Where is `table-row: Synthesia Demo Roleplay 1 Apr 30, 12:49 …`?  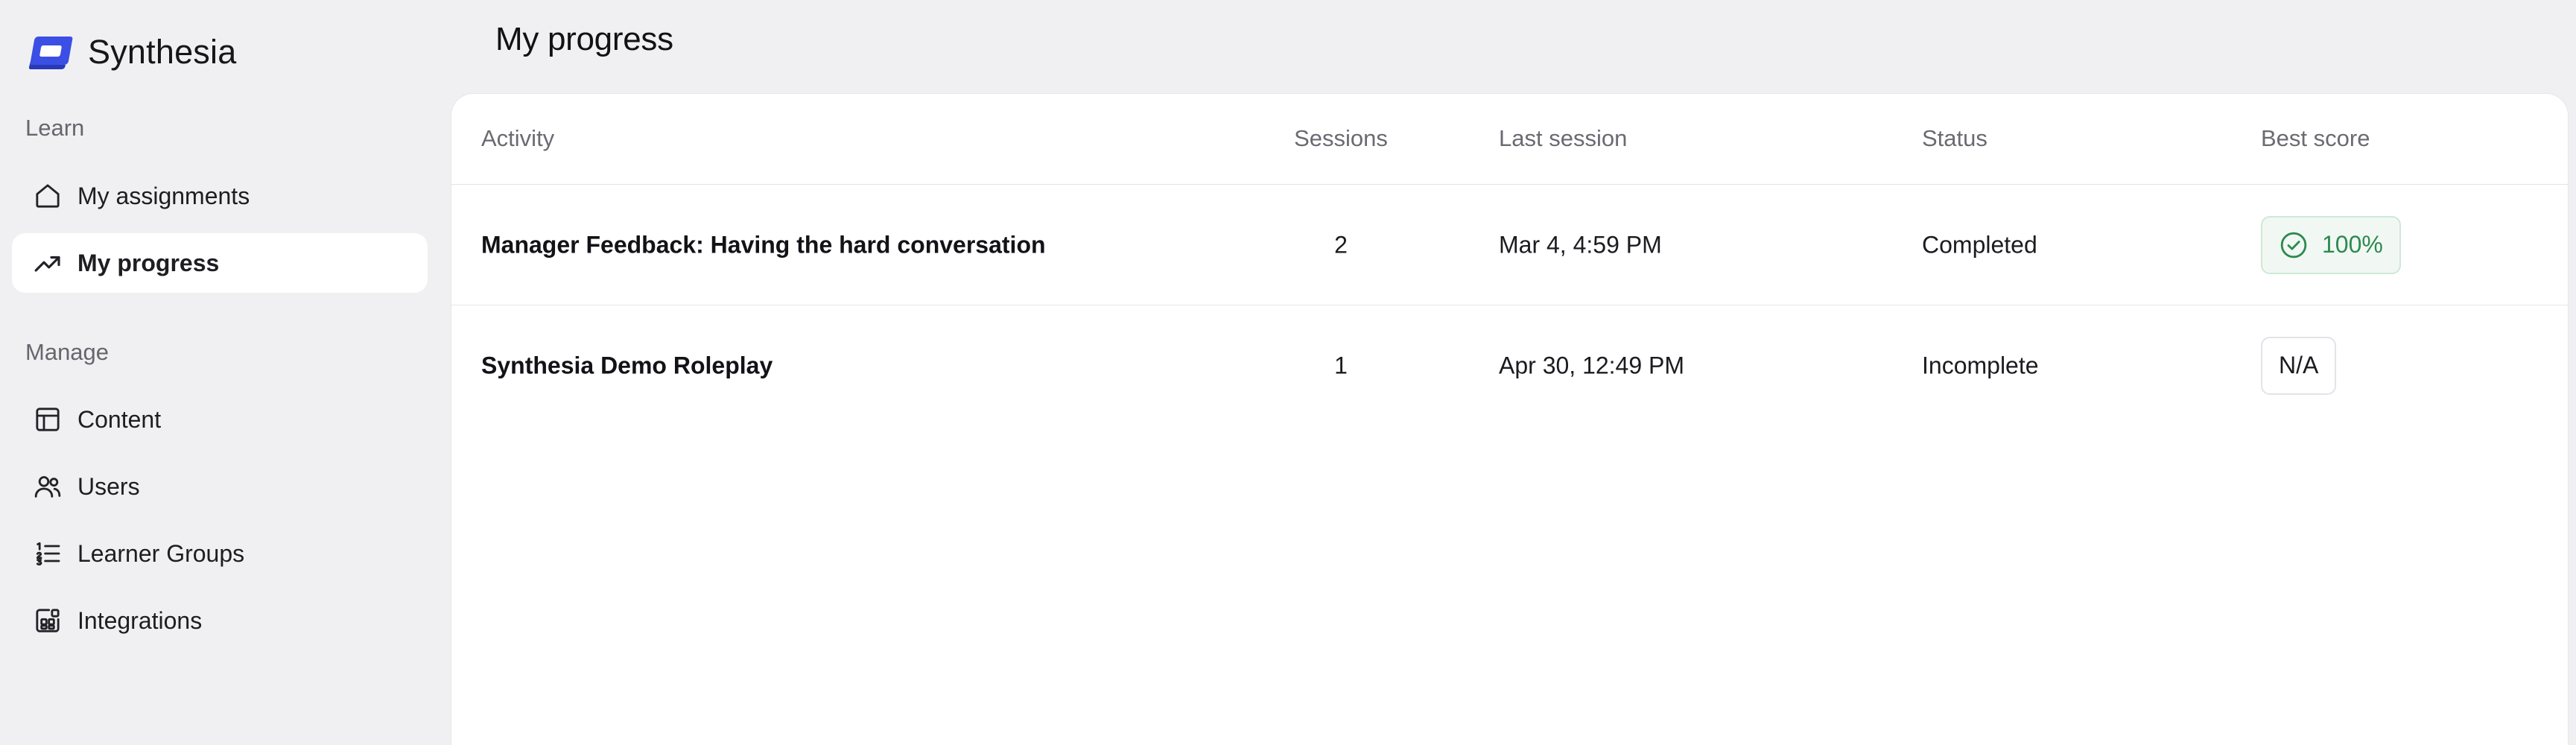
table-row: Synthesia Demo Roleplay 1 Apr 30, 12:49 … is located at coordinates (1509, 365).